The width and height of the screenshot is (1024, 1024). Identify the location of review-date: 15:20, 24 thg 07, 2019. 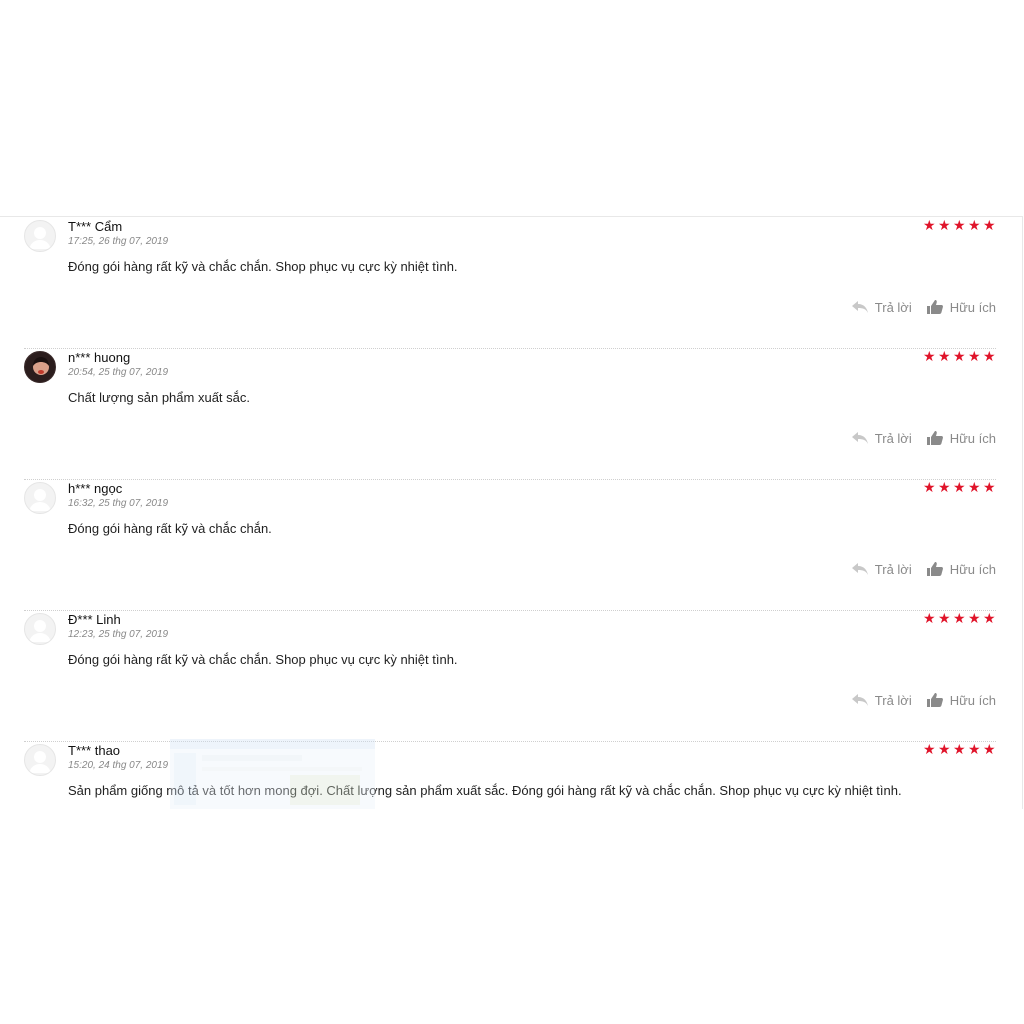
(118, 765).